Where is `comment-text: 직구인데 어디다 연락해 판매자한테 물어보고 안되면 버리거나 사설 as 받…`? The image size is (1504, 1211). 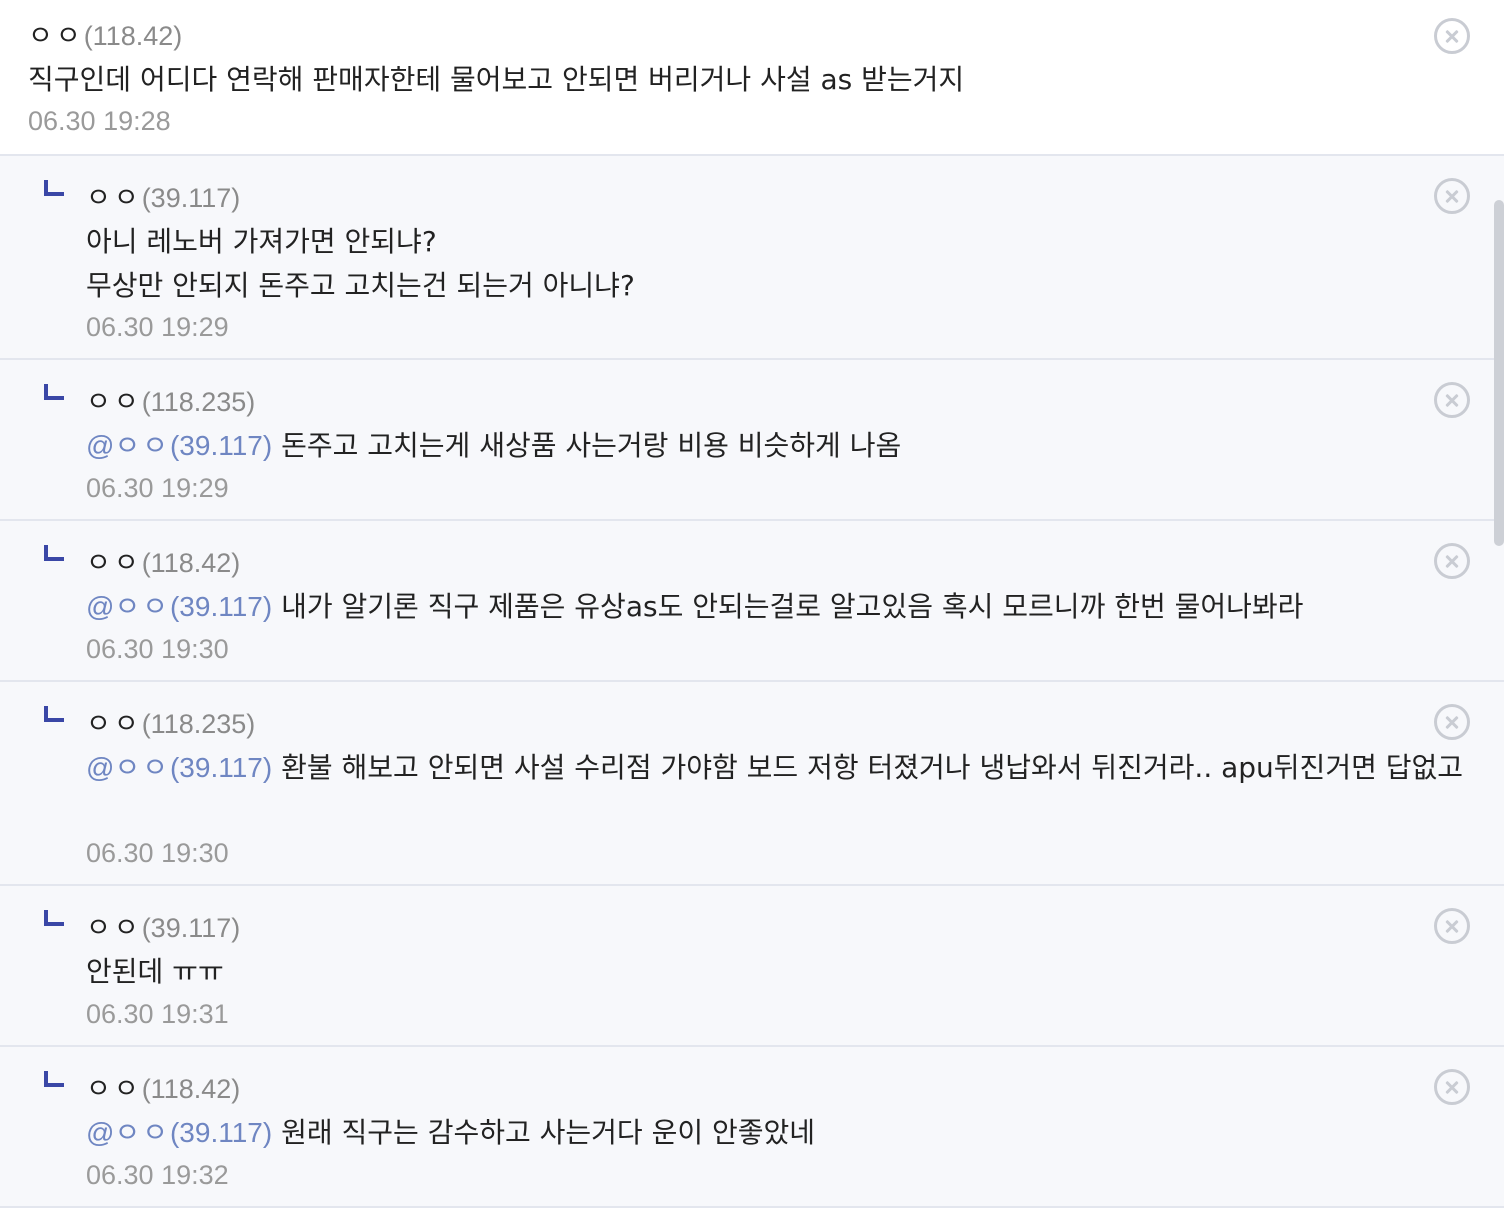
comment-text: 직구인데 어디다 연락해 판매자한테 물어보고 안되면 버리거나 사설 as 받… is located at coordinates (496, 80).